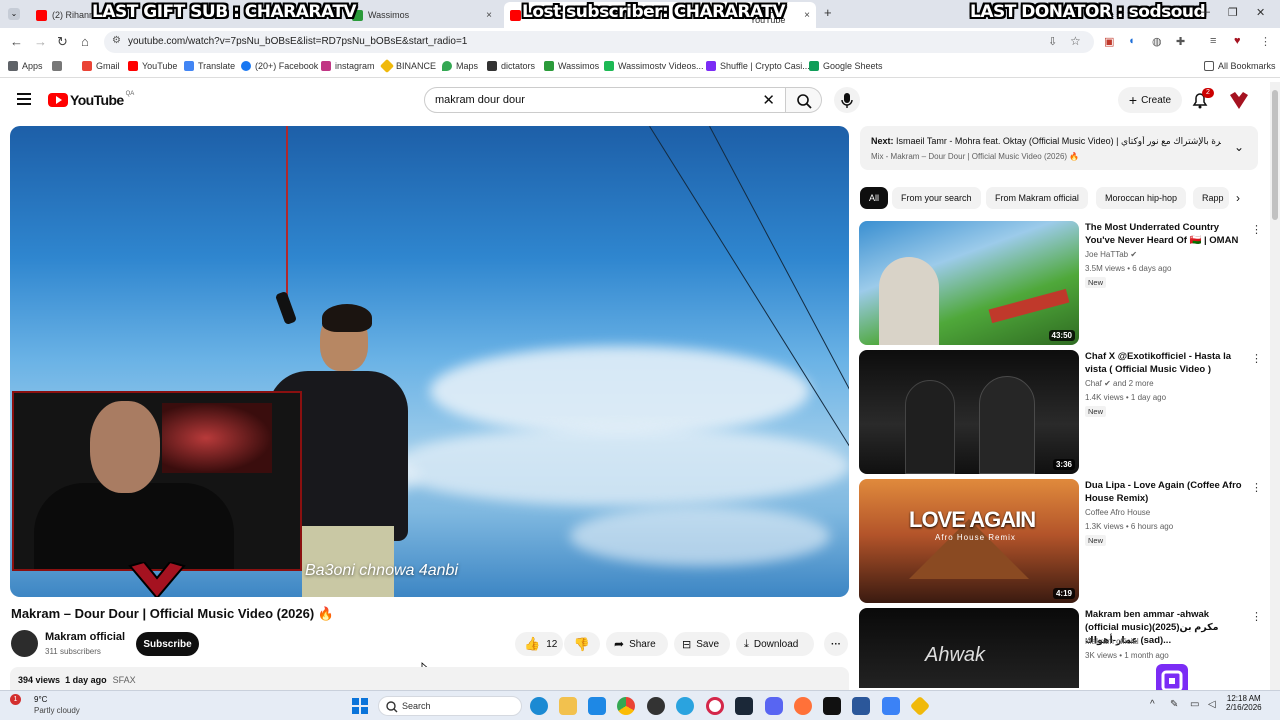  What do you see at coordinates (25, 66) in the screenshot?
I see `bookmark-apps: Apps` at bounding box center [25, 66].